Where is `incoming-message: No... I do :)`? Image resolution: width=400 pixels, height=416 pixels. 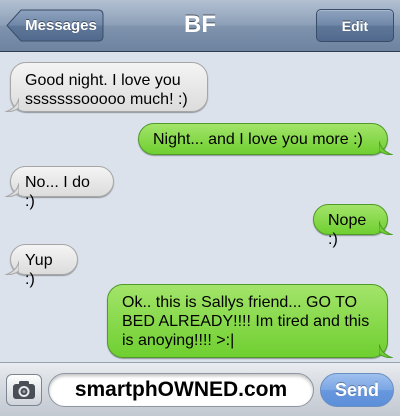 incoming-message: No... I do :) is located at coordinates (59, 188).